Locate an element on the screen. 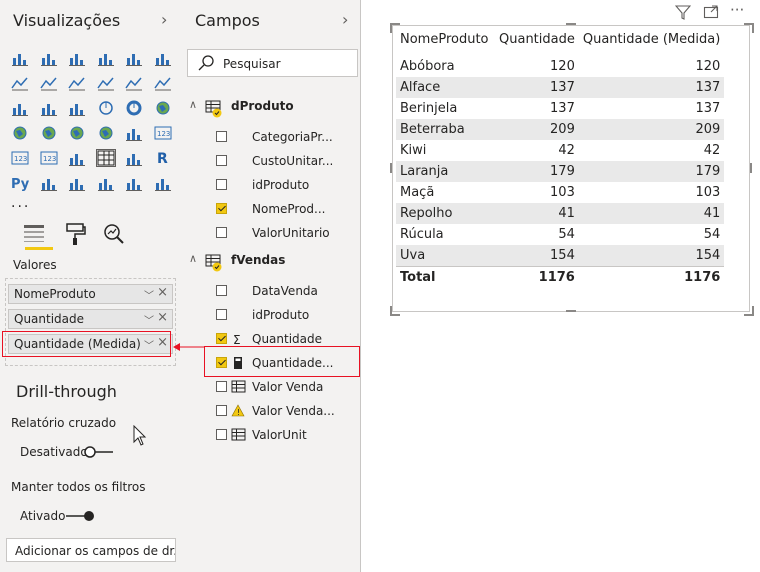 This screenshot has height=572, width=760. stacked-column-chart-icon is located at coordinates (49, 58).